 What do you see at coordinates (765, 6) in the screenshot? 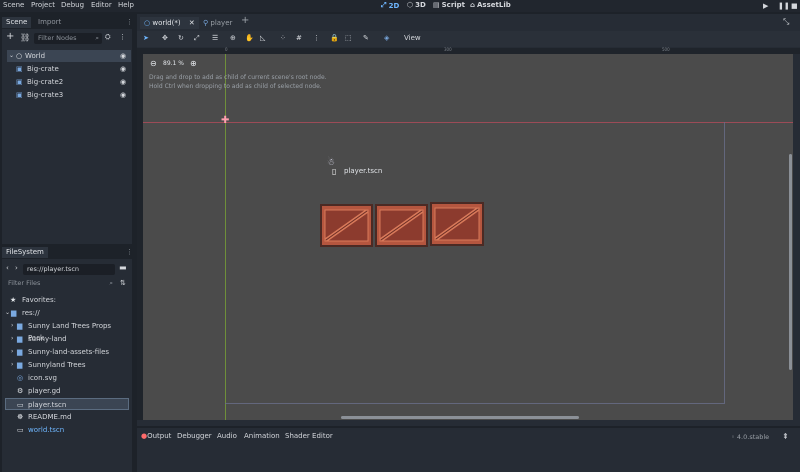
I see `play-icon: ▶` at bounding box center [765, 6].